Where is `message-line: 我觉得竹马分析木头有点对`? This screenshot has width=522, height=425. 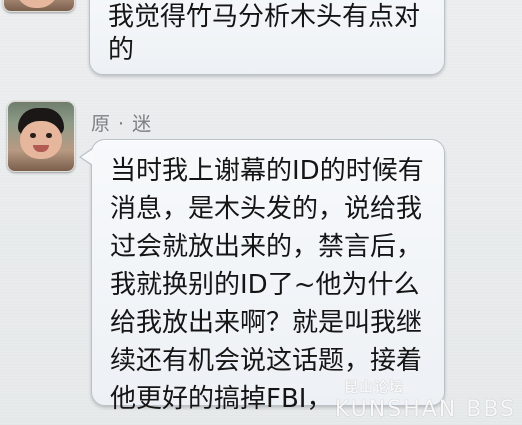 message-line: 我觉得竹马分析木头有点对 is located at coordinates (264, 17).